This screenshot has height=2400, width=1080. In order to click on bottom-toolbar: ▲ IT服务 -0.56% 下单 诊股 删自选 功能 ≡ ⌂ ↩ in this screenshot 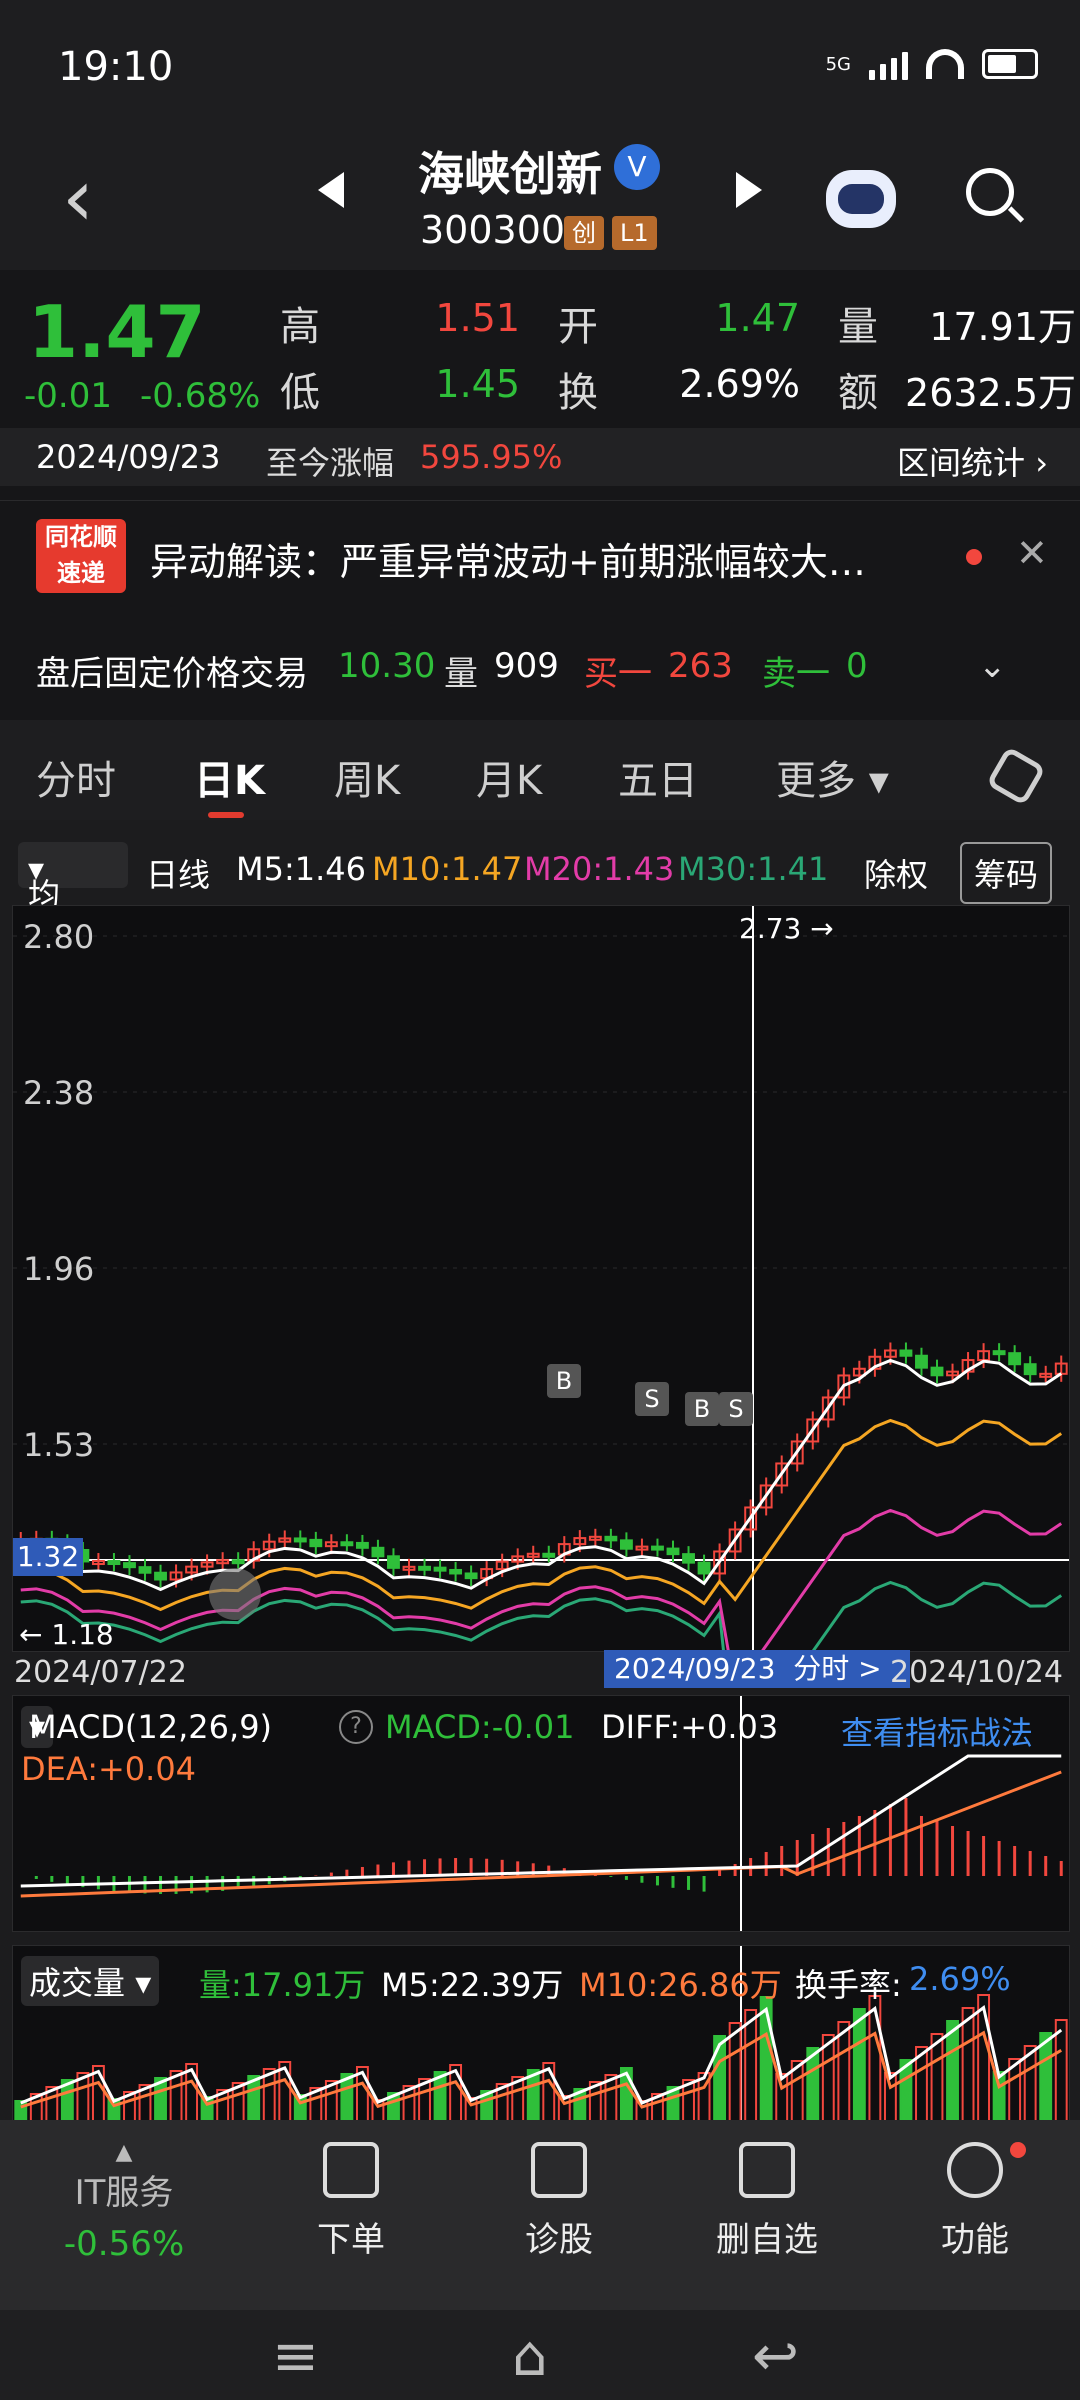, I will do `click(540, 2260)`.